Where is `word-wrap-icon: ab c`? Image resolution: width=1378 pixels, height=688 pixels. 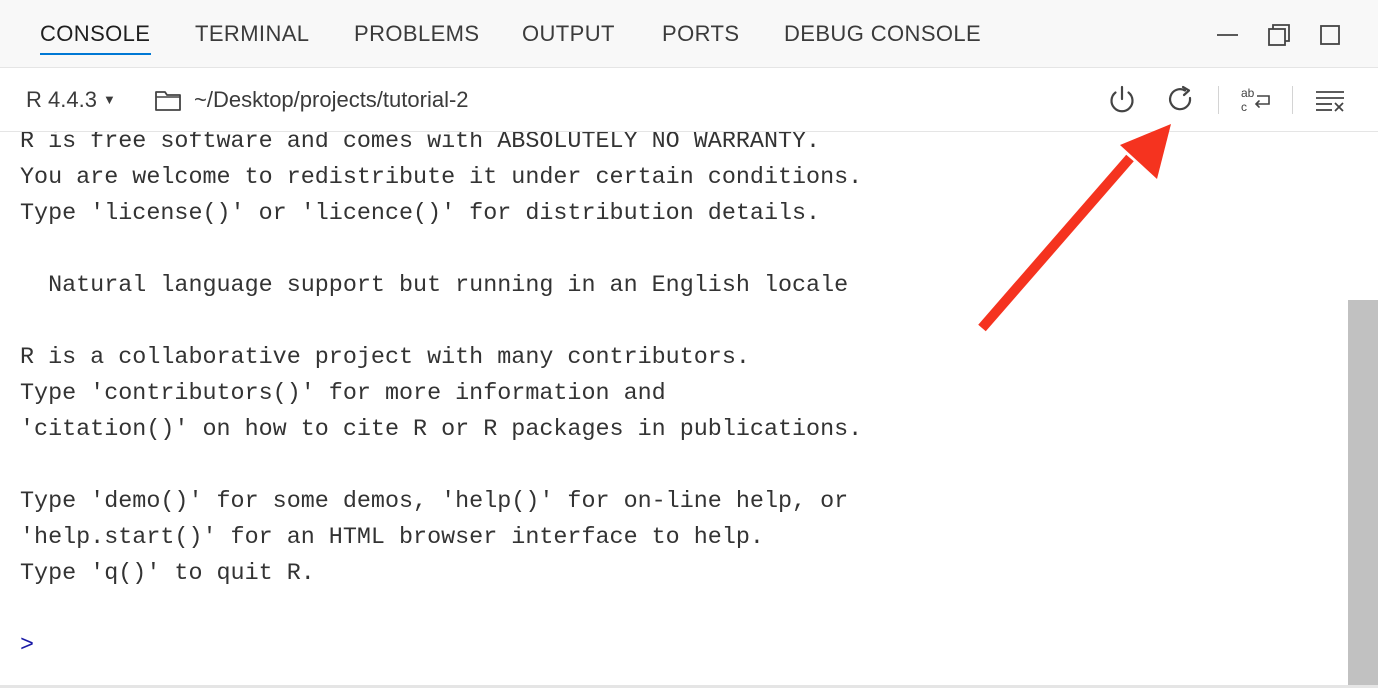 word-wrap-icon: ab c is located at coordinates (1255, 100).